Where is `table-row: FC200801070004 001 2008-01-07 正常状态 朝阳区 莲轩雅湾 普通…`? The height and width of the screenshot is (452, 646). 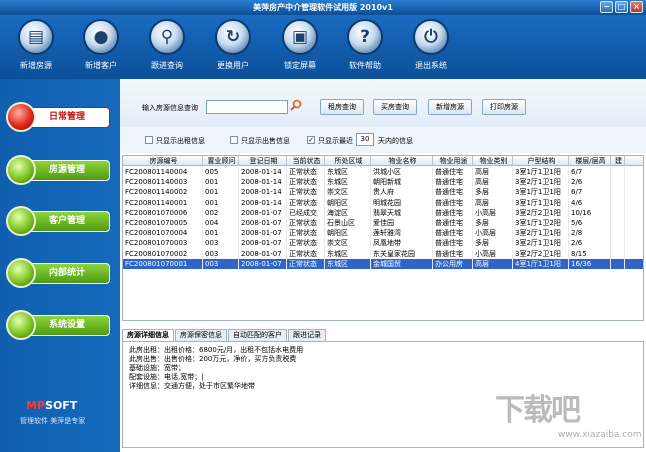 table-row: FC200801070004 001 2008-01-07 正常状态 朝阳区 莲轩雅湾 普通… is located at coordinates (383, 233).